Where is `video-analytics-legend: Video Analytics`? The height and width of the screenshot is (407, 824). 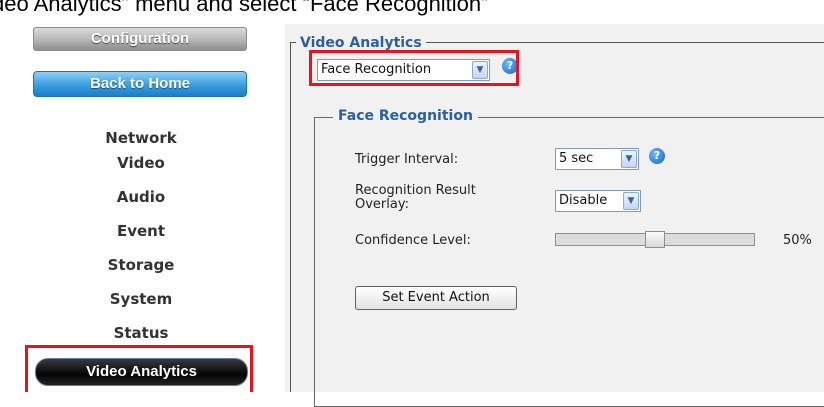
video-analytics-legend: Video Analytics is located at coordinates (361, 43).